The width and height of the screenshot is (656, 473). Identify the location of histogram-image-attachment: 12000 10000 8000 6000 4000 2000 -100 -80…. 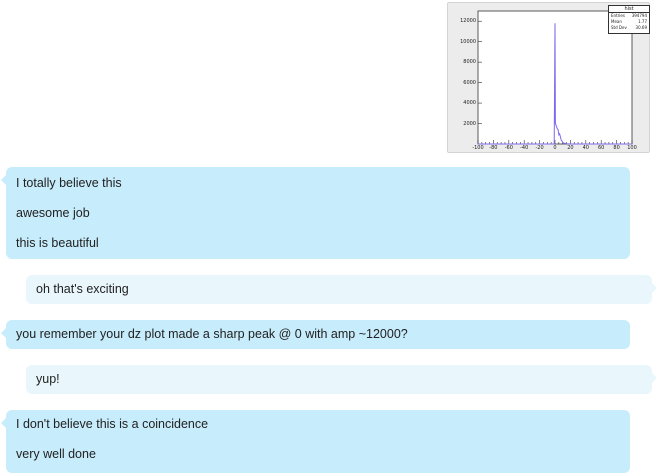
(548, 77).